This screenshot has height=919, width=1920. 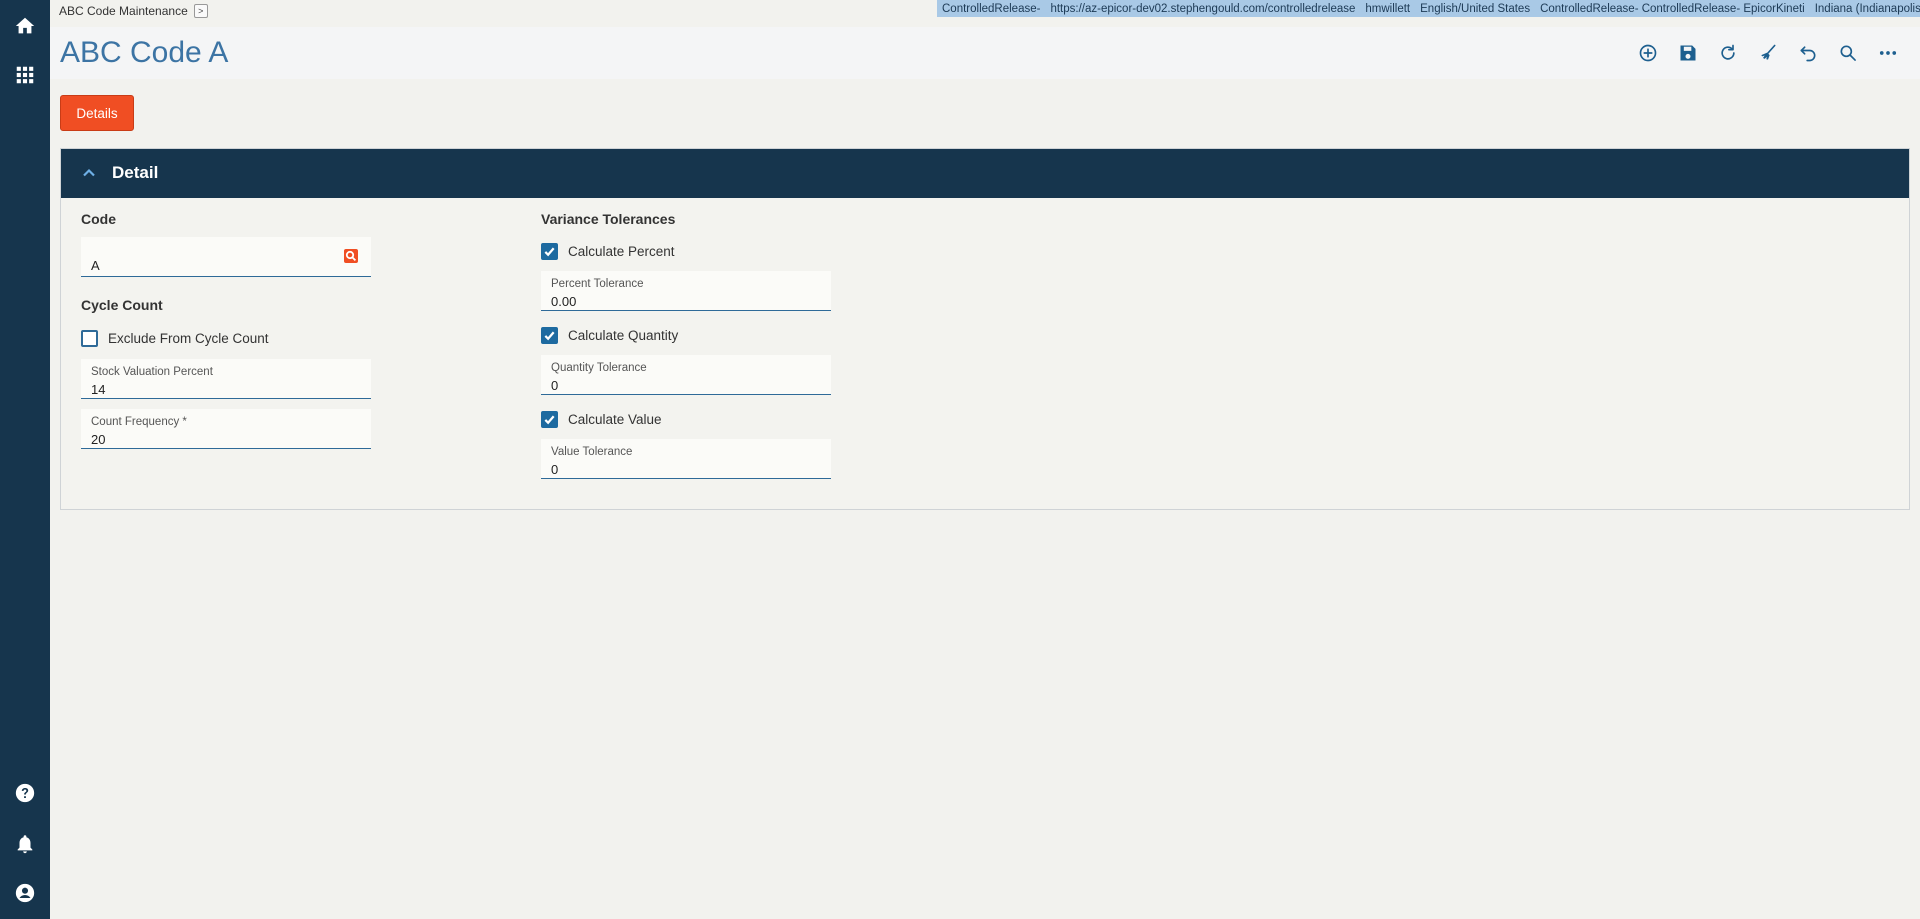 I want to click on stock-valuation-percent-field: Stock Valuation Percent 14, so click(x=226, y=379).